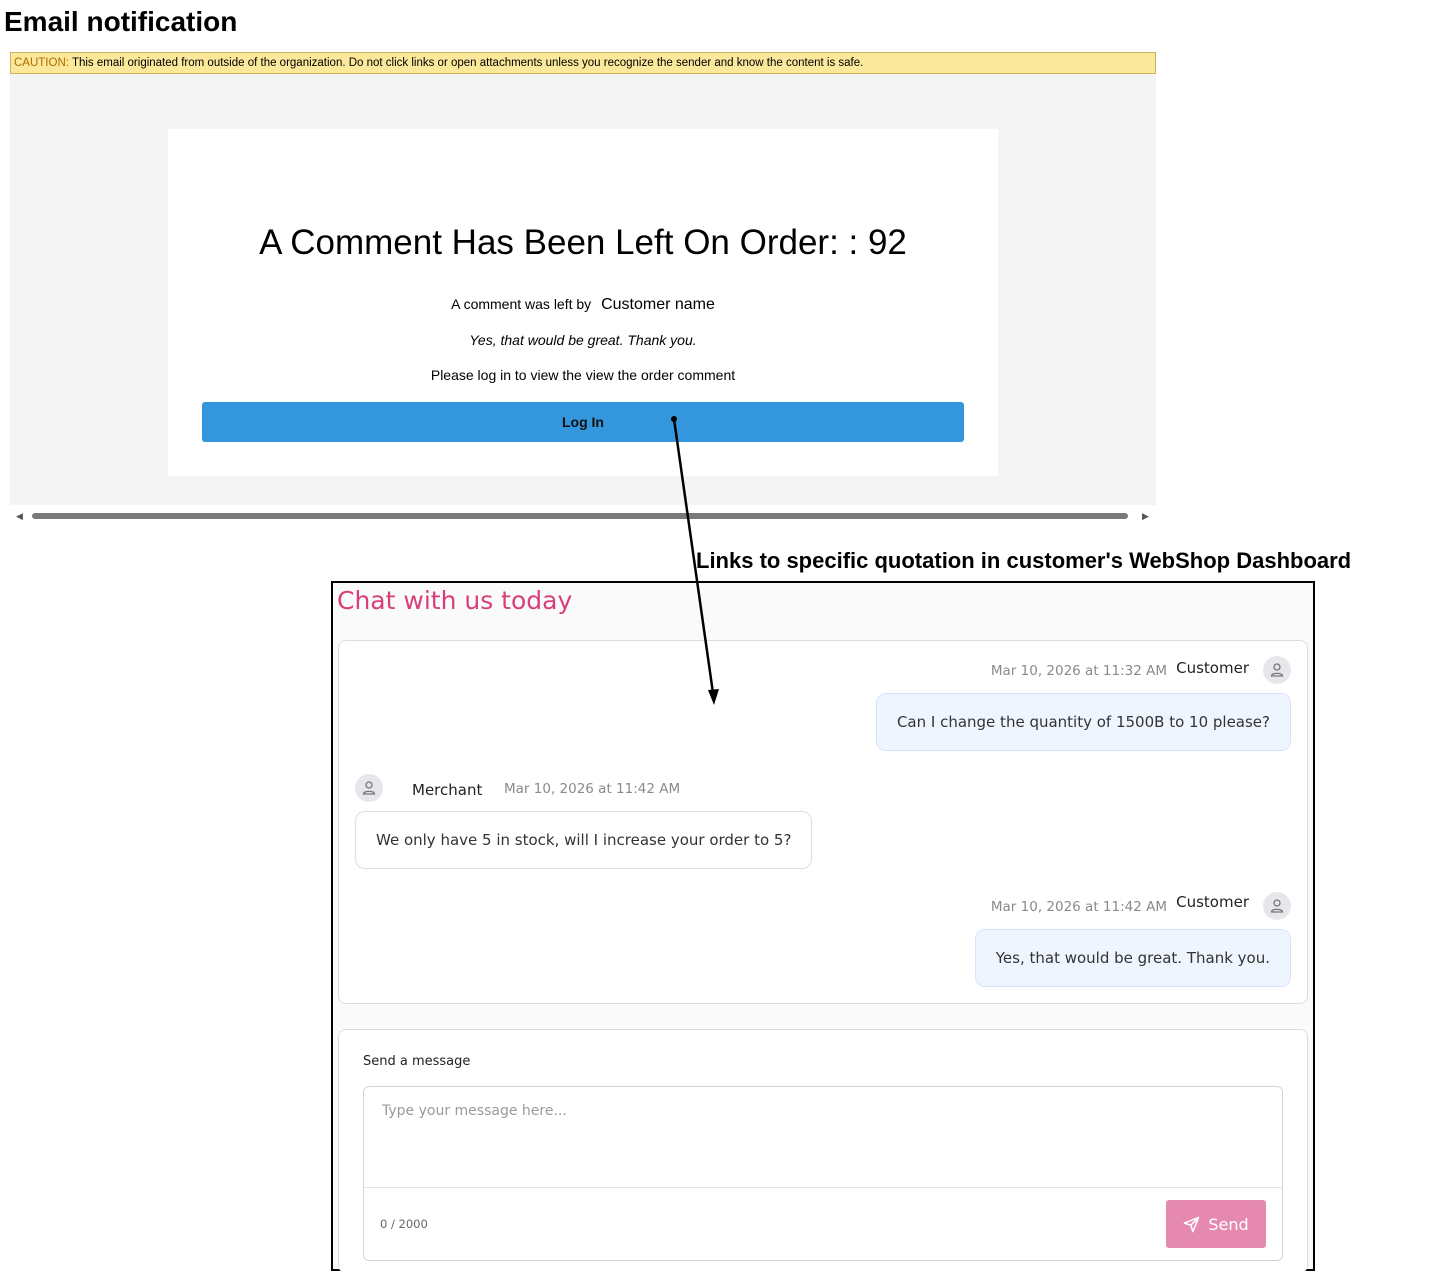  I want to click on compose-panel: Send a message 0 / 2000 Send, so click(823, 1151).